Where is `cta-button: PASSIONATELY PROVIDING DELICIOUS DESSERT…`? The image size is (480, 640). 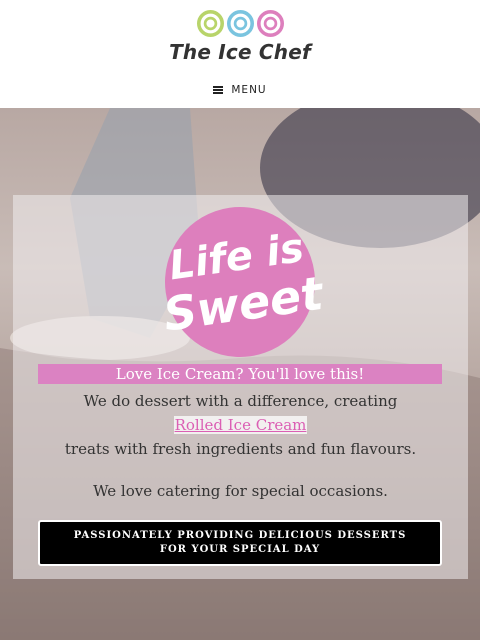 cta-button: PASSIONATELY PROVIDING DELICIOUS DESSERT… is located at coordinates (240, 543).